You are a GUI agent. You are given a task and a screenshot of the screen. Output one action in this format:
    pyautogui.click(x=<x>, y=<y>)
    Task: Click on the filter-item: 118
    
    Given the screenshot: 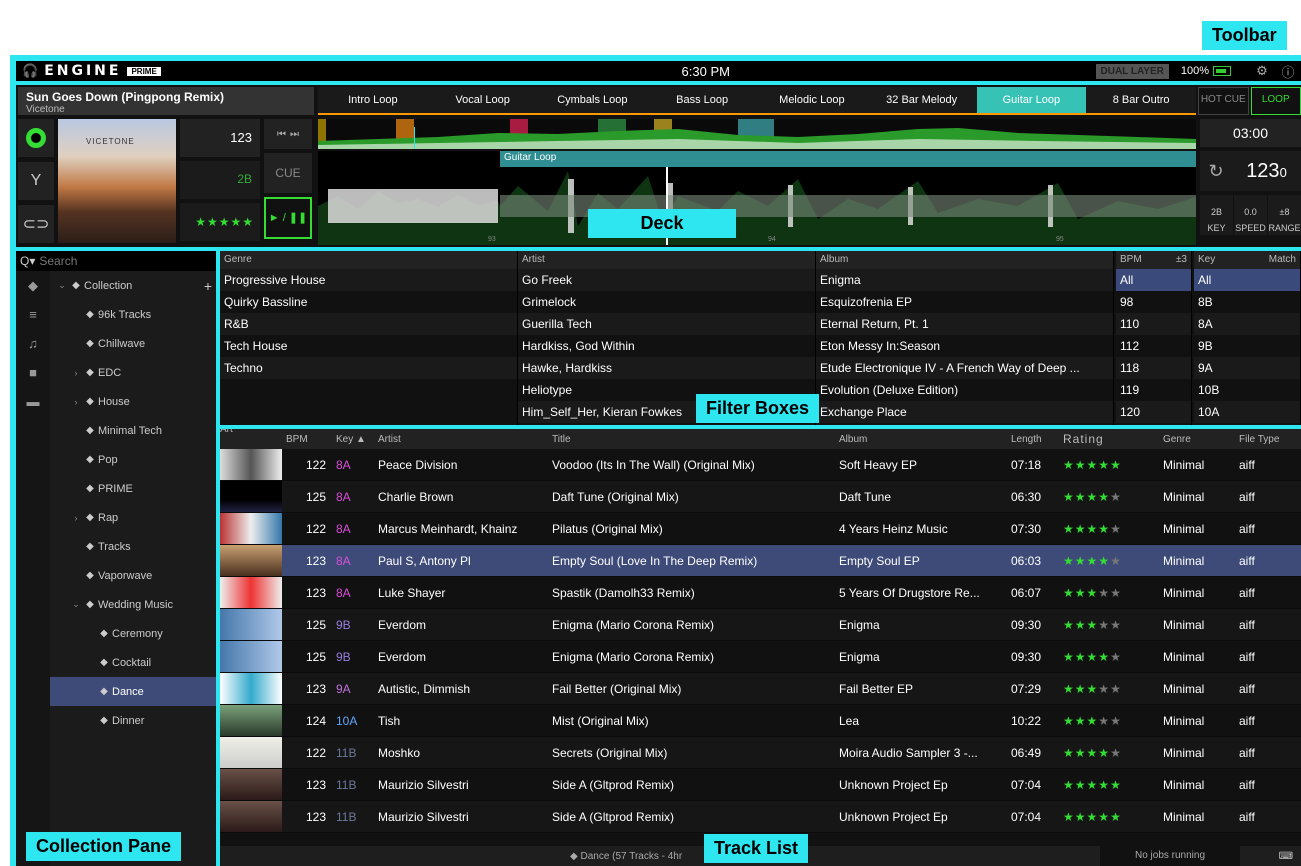 What is the action you would take?
    pyautogui.click(x=1153, y=368)
    